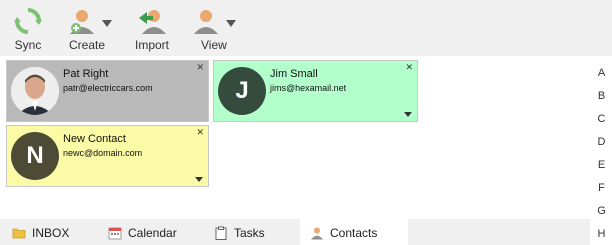  I want to click on nav-tasks: Tasks, so click(239, 232).